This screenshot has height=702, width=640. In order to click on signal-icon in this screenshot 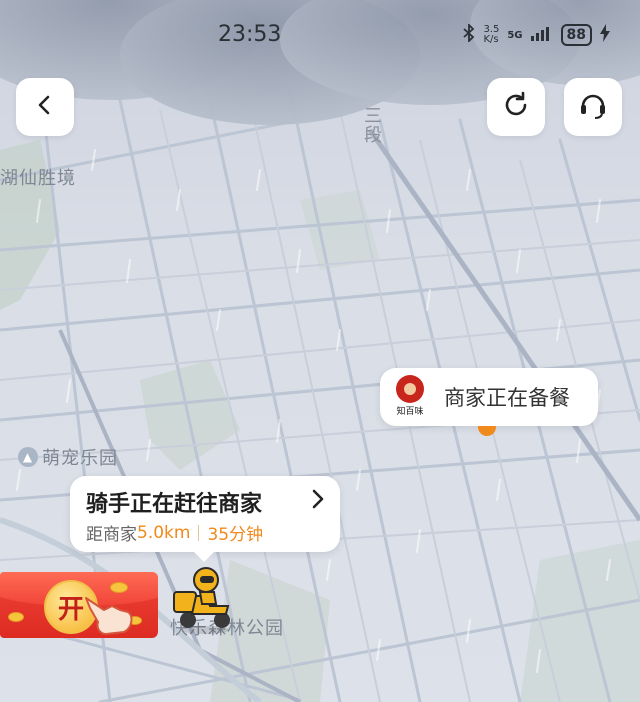, I will do `click(541, 35)`.